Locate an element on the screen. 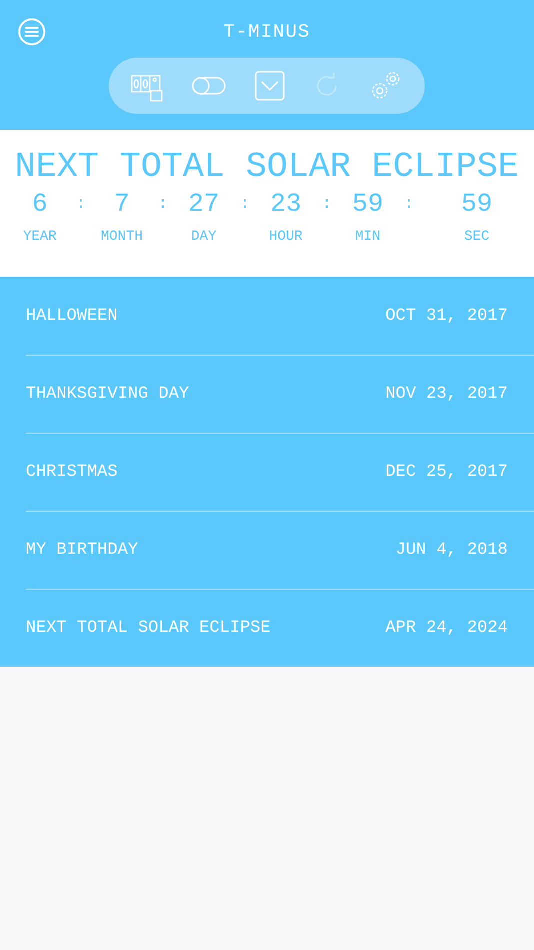  unit-label: SEC is located at coordinates (477, 237).